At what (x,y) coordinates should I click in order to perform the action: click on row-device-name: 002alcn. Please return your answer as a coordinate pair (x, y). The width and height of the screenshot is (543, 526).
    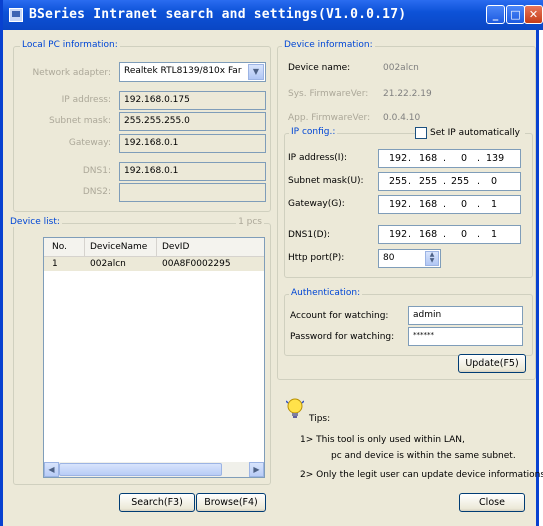
    Looking at the image, I should click on (108, 264).